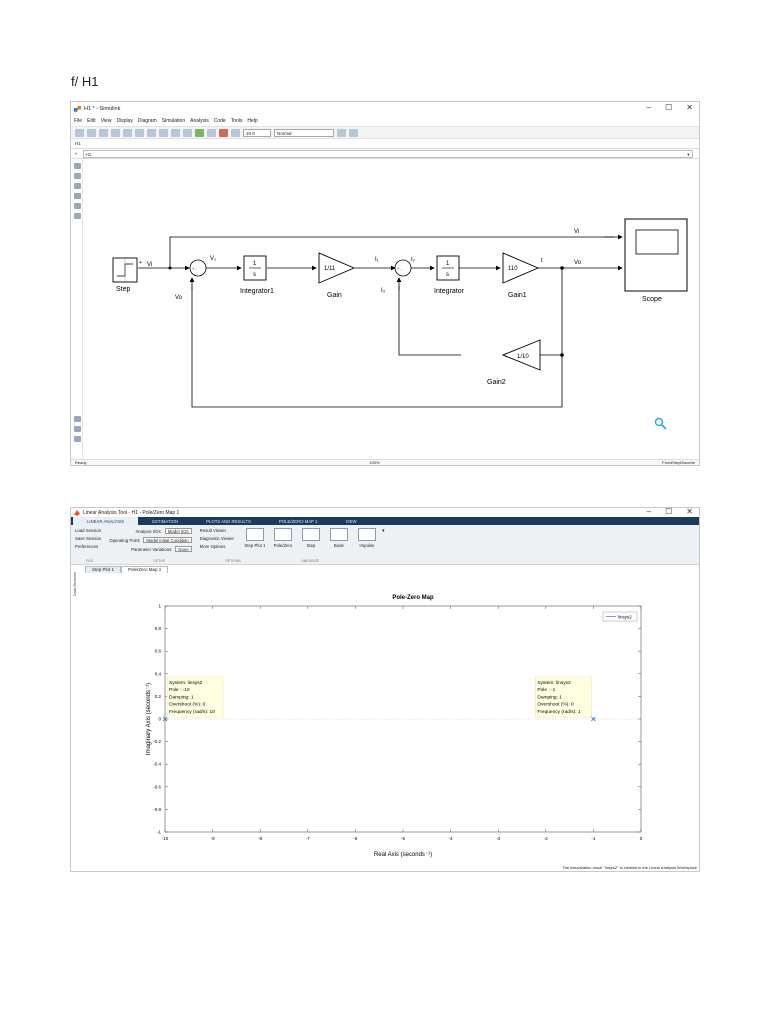 Image resolution: width=768 pixels, height=1024 pixels. What do you see at coordinates (217, 546) in the screenshot?
I see `more-options-button: More Options` at bounding box center [217, 546].